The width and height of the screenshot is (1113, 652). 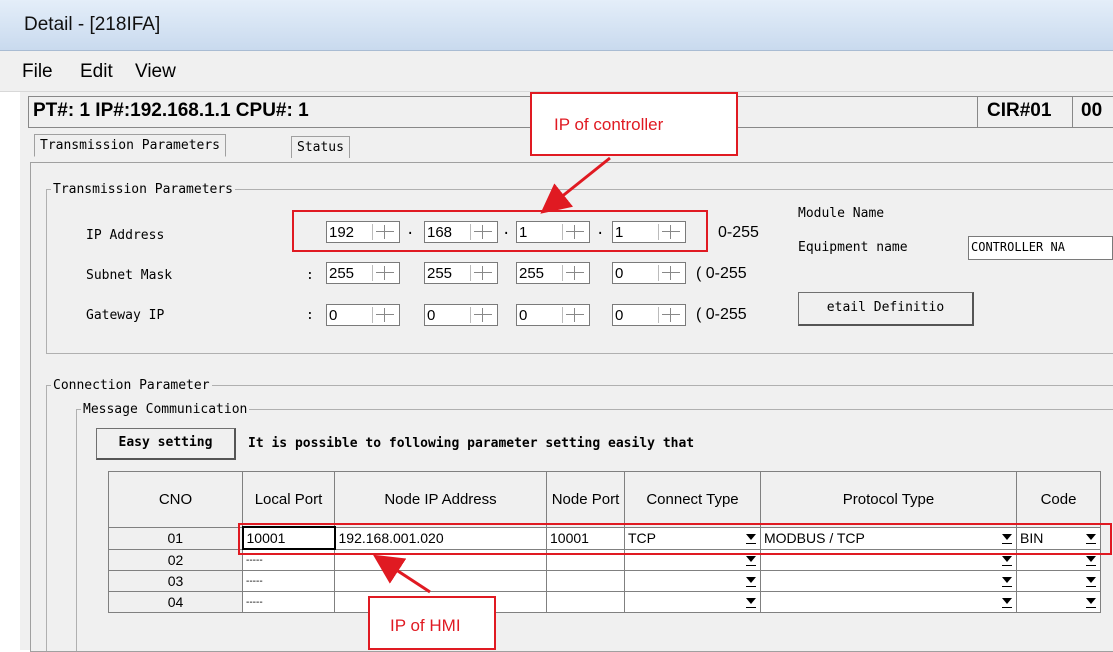 I want to click on hmi-ip-callout: IP of HMI, so click(x=432, y=623).